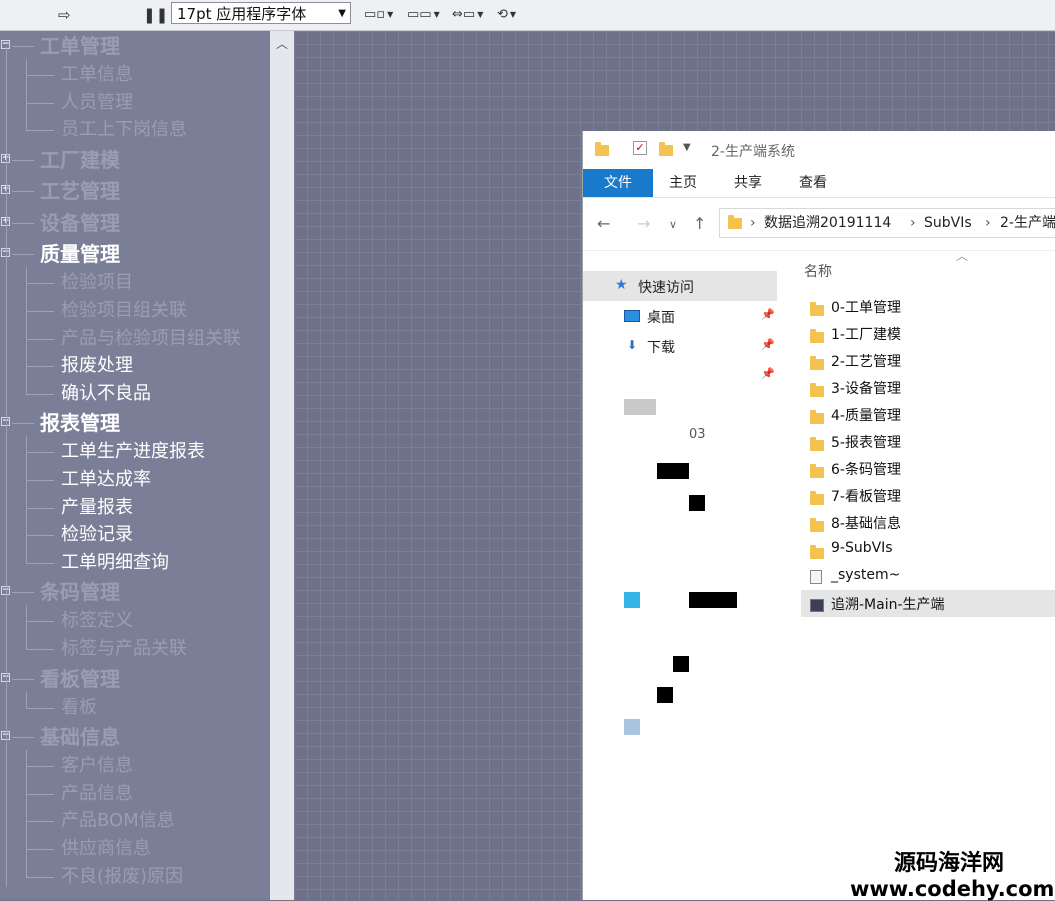  What do you see at coordinates (135, 160) in the screenshot?
I see `tree-category: +工厂建模` at bounding box center [135, 160].